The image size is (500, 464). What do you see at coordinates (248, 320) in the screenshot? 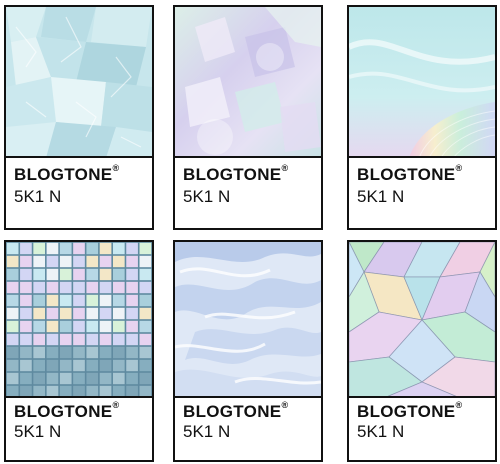
I see `snowy-terrain-image` at bounding box center [248, 320].